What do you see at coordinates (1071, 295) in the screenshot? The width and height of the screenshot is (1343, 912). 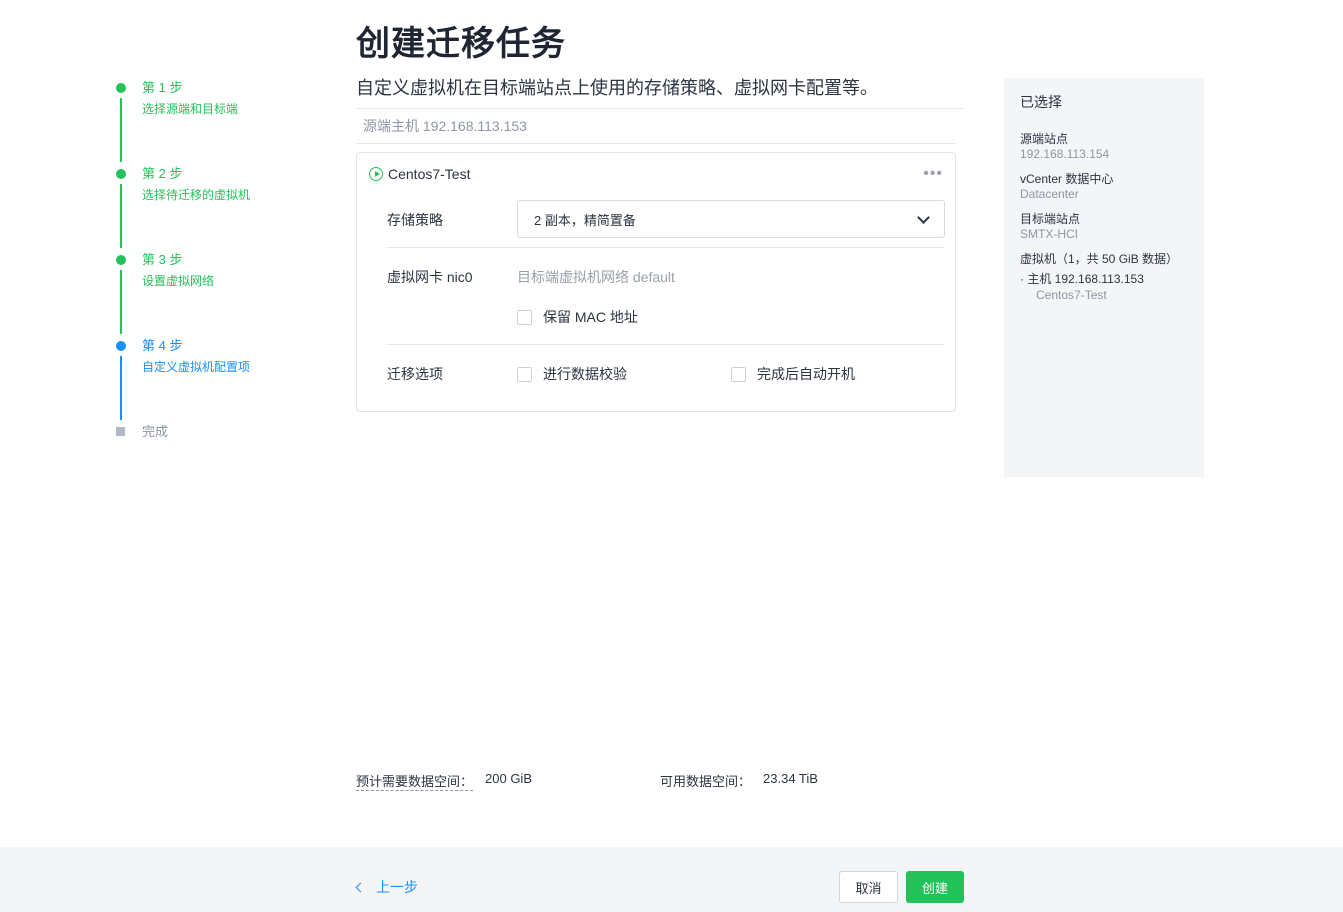 I see `summary-vm-name: Centos7-Test` at bounding box center [1071, 295].